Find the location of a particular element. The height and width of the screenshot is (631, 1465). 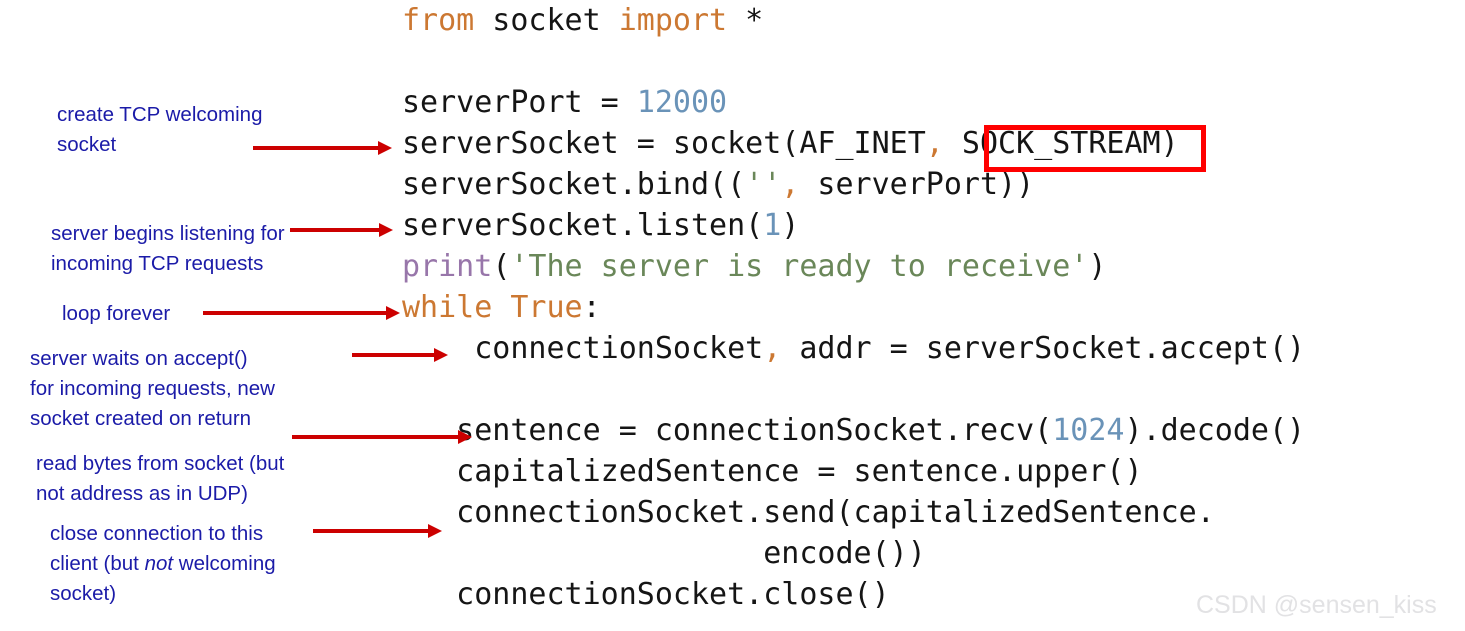

code-token: import is located at coordinates (673, 20).